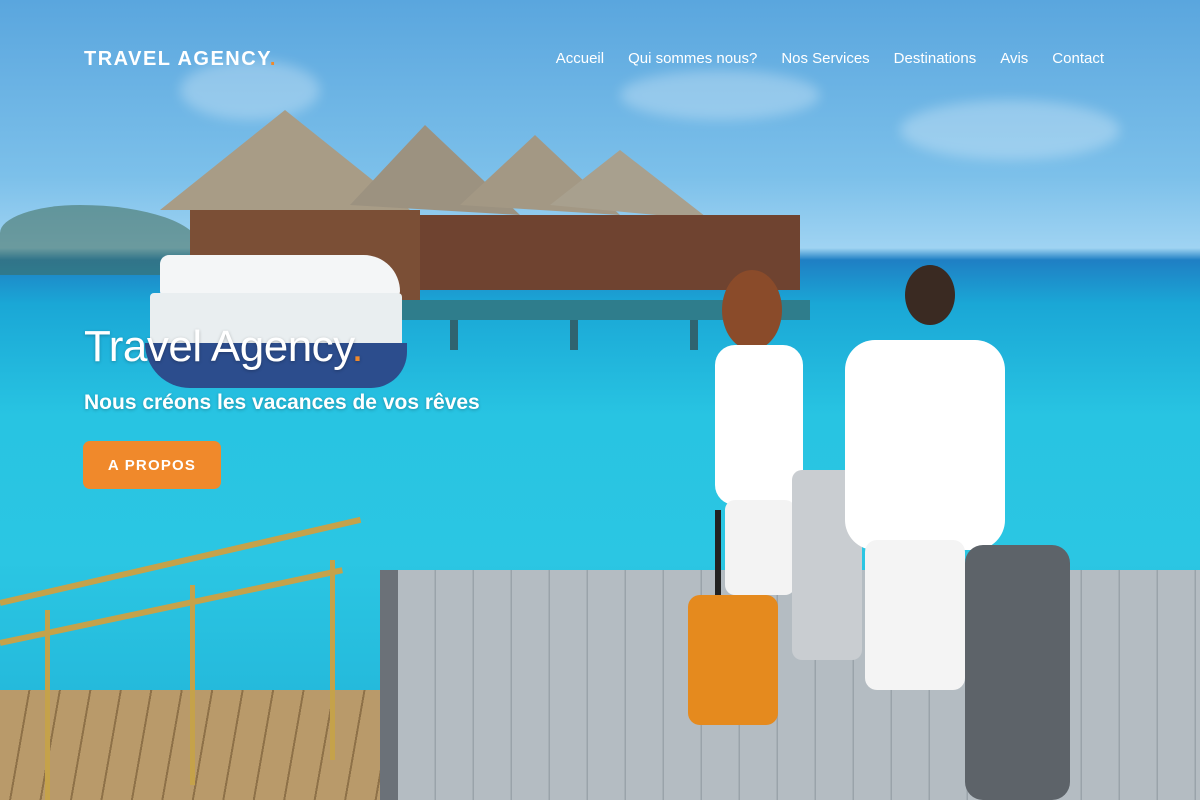 The height and width of the screenshot is (800, 1200). What do you see at coordinates (177, 59) in the screenshot?
I see `brand-name: TRAVEL AGENCY` at bounding box center [177, 59].